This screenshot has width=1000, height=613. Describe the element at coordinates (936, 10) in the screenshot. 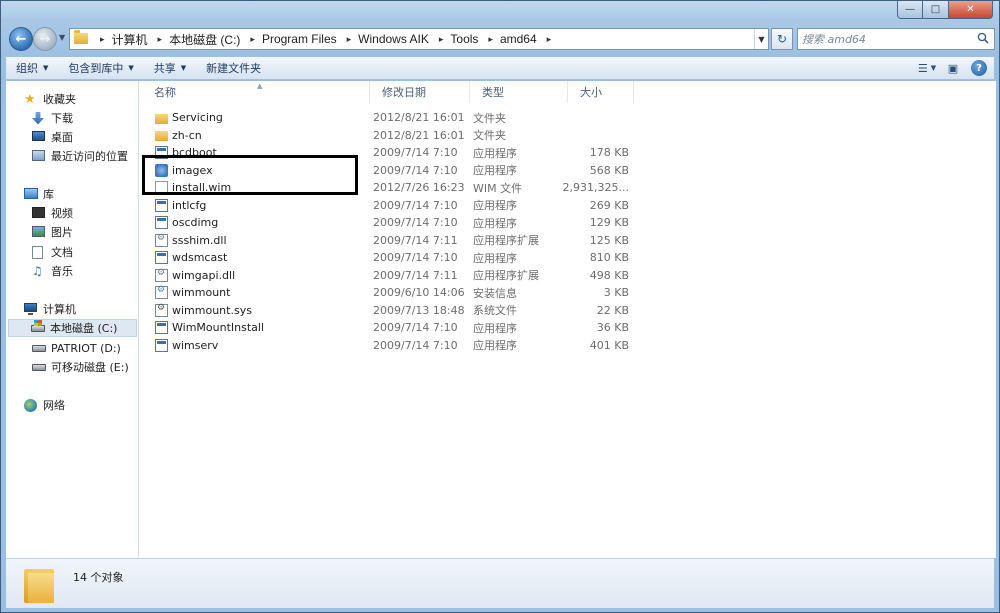

I see `maximize-button: □` at that location.